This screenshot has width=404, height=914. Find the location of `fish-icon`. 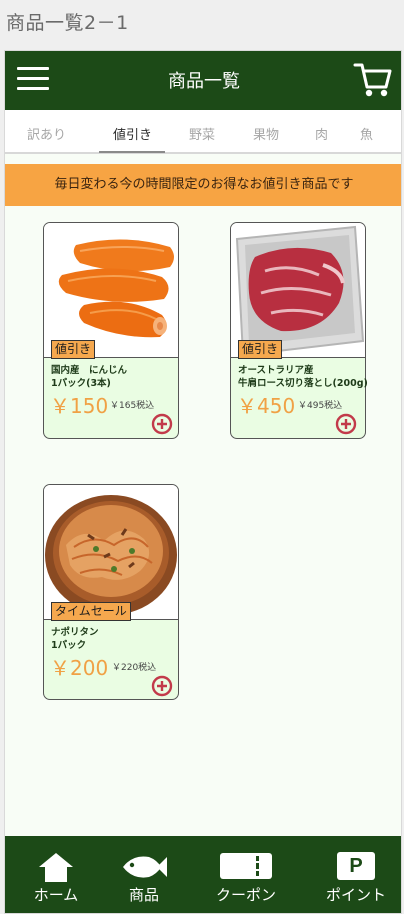

fish-icon is located at coordinates (144, 867).